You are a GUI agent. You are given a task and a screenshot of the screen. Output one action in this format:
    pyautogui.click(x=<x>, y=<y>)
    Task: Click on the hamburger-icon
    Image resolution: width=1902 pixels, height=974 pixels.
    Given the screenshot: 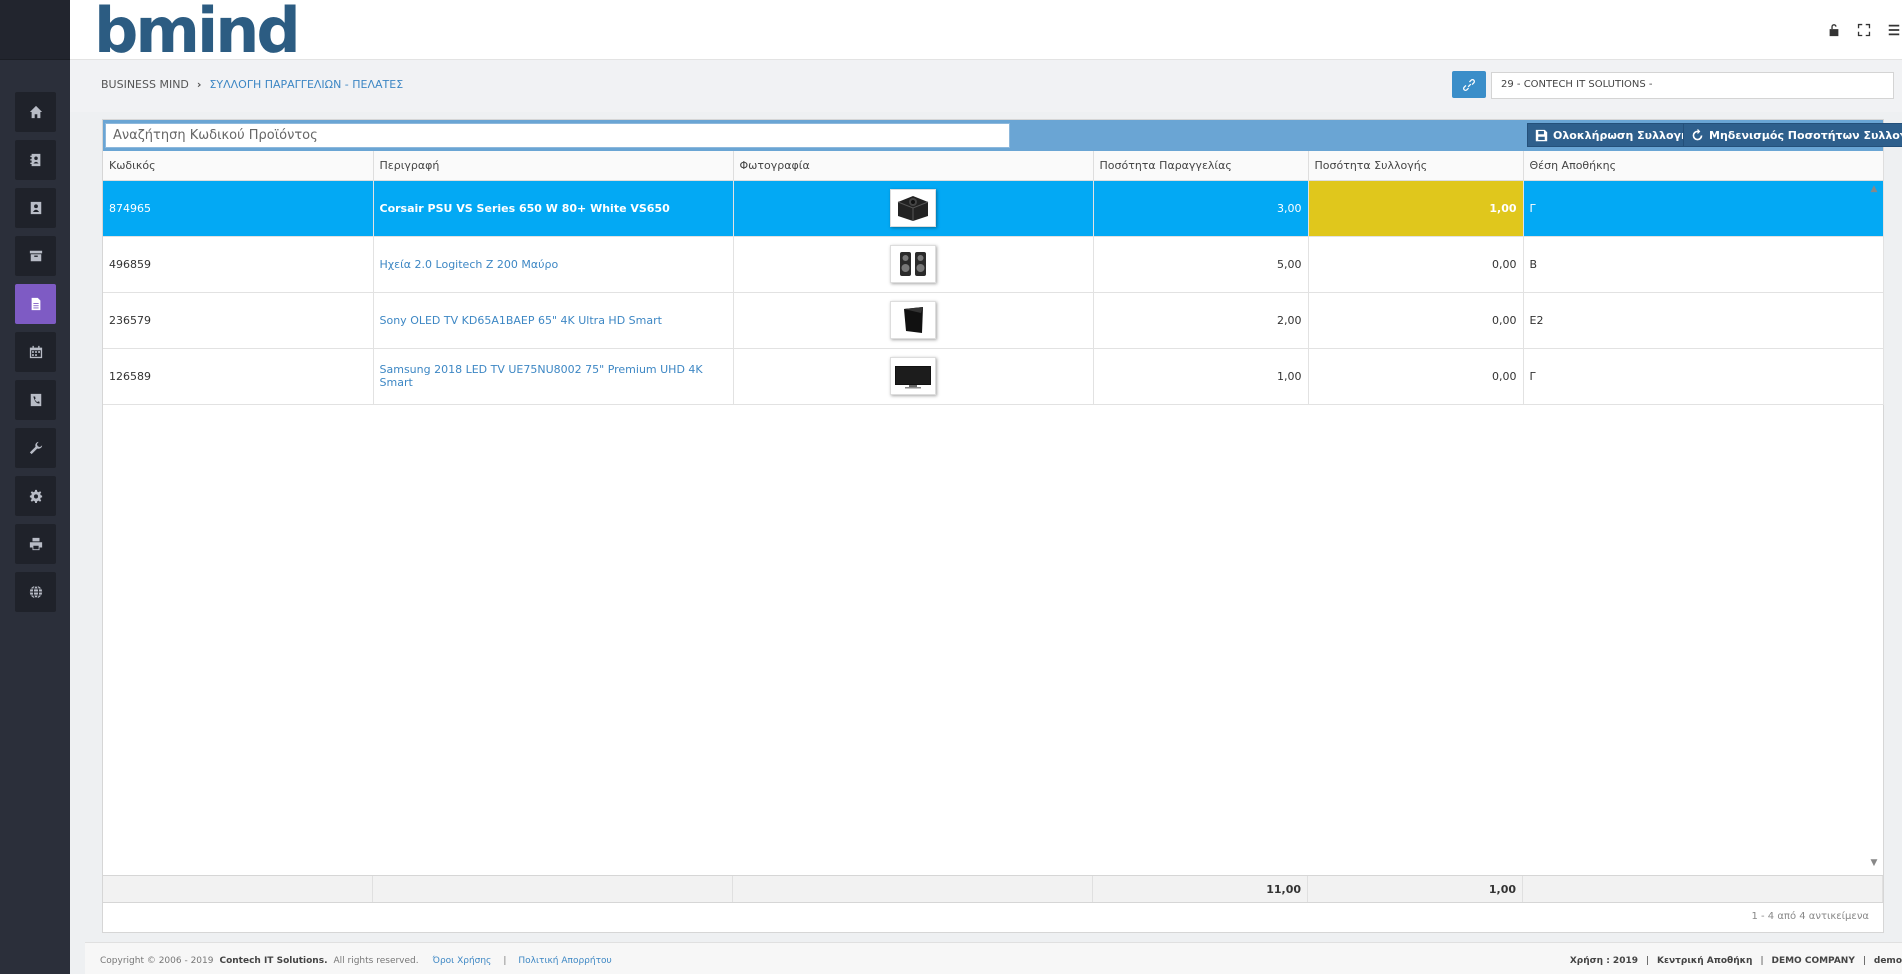 What is the action you would take?
    pyautogui.click(x=1894, y=30)
    